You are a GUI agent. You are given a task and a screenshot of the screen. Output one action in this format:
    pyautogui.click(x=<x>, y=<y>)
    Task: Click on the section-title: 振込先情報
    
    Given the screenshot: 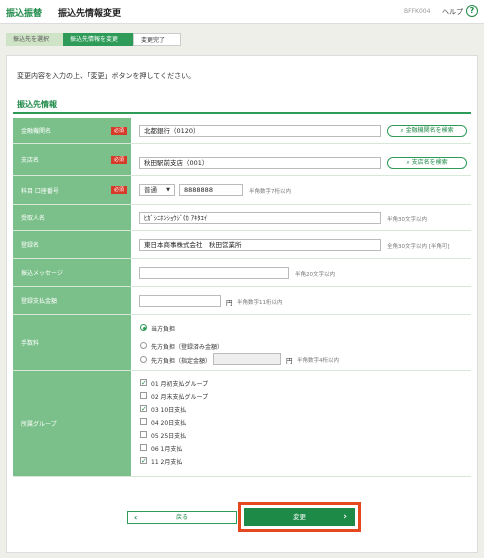 What is the action you would take?
    pyautogui.click(x=37, y=104)
    